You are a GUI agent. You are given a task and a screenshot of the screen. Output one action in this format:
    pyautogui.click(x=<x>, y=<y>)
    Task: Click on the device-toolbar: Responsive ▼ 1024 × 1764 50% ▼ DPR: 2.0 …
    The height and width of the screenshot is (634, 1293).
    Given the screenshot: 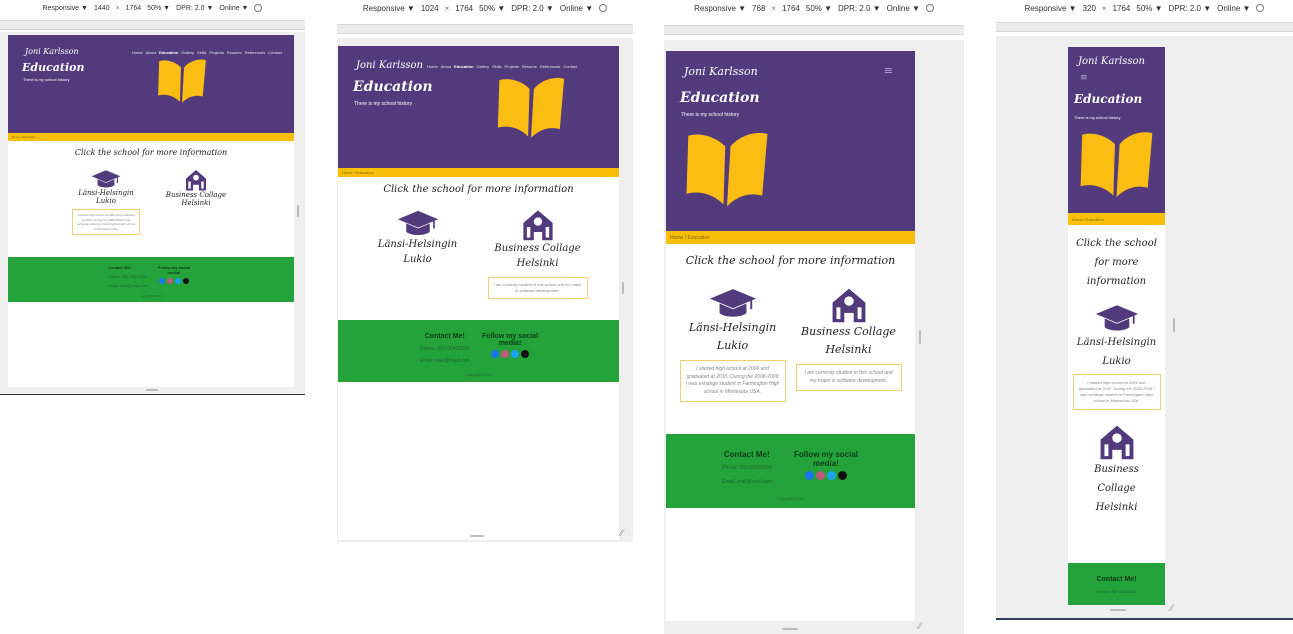 What is the action you would take?
    pyautogui.click(x=485, y=8)
    